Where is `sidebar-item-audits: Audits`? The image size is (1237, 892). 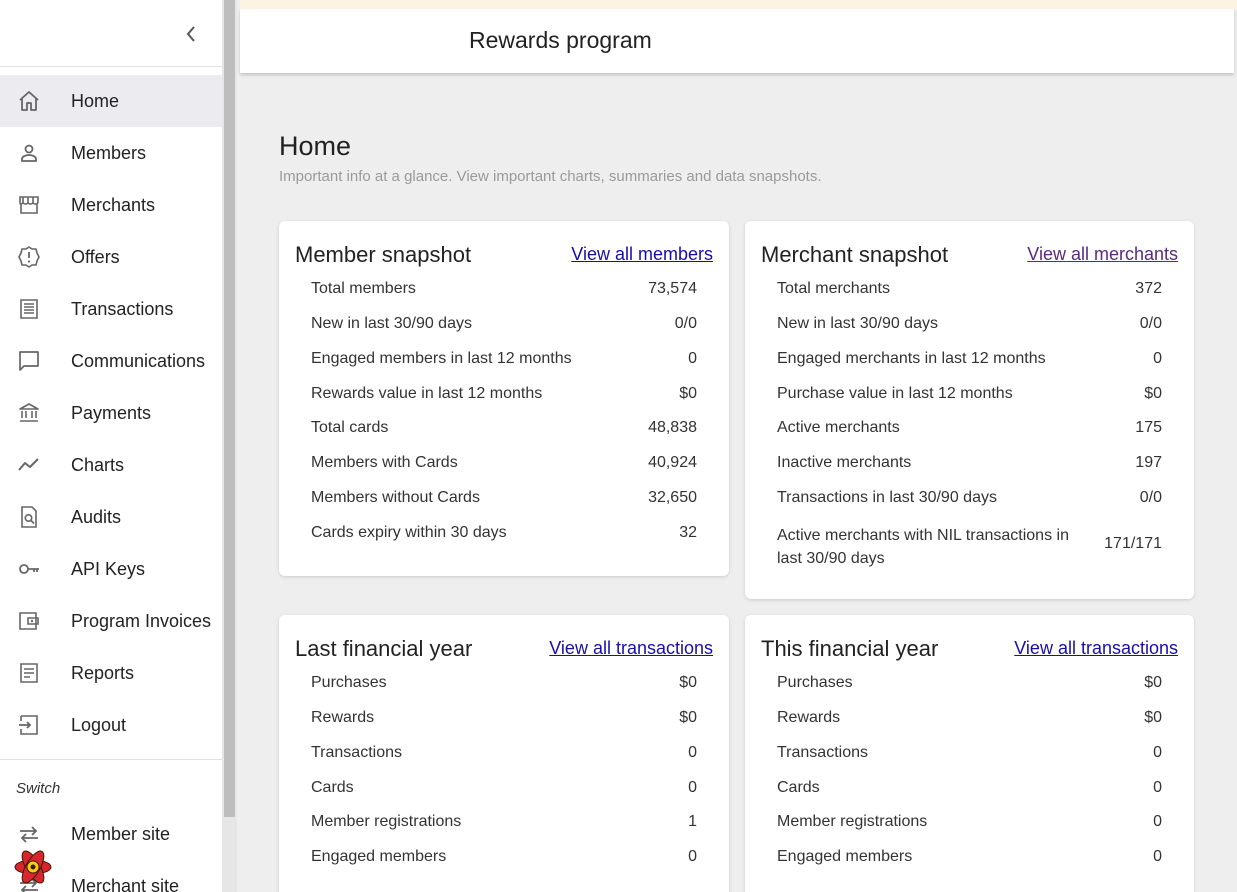 sidebar-item-audits: Audits is located at coordinates (111, 517).